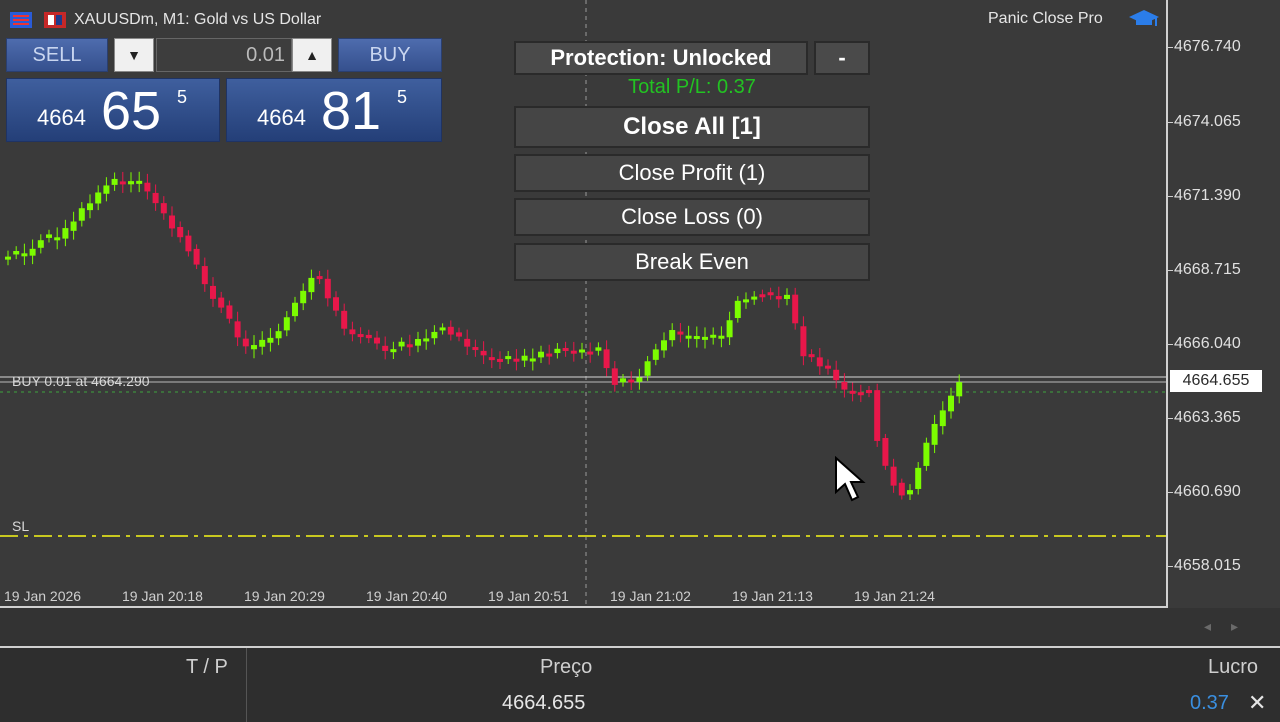  Describe the element at coordinates (1233, 667) in the screenshot. I see `header-profit: Lucro` at that location.